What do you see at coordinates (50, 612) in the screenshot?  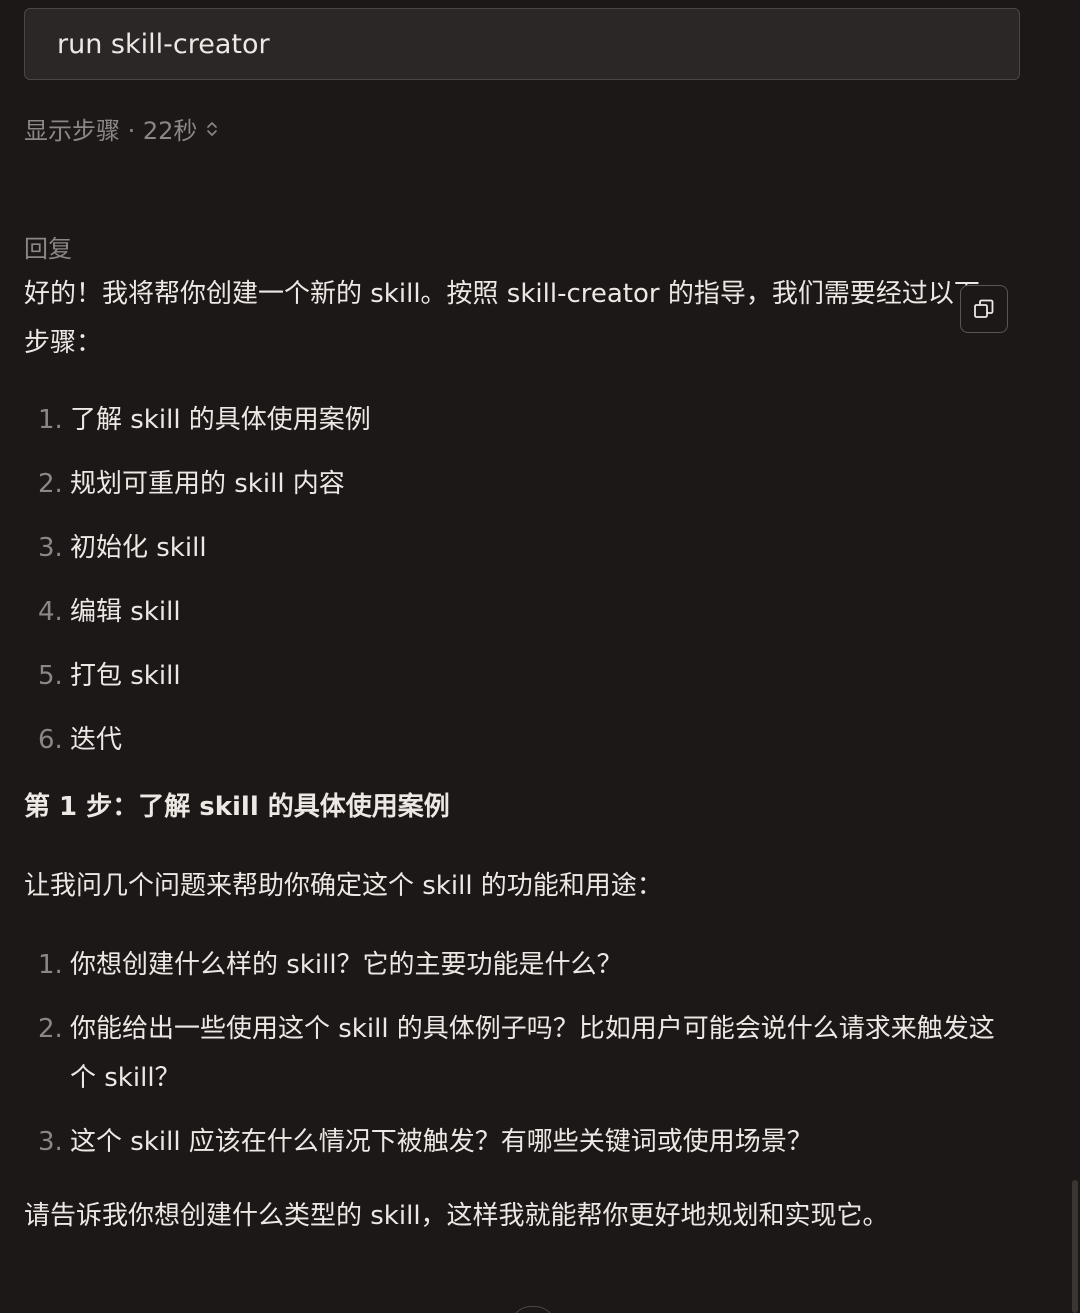 I see `list-number: 4.` at bounding box center [50, 612].